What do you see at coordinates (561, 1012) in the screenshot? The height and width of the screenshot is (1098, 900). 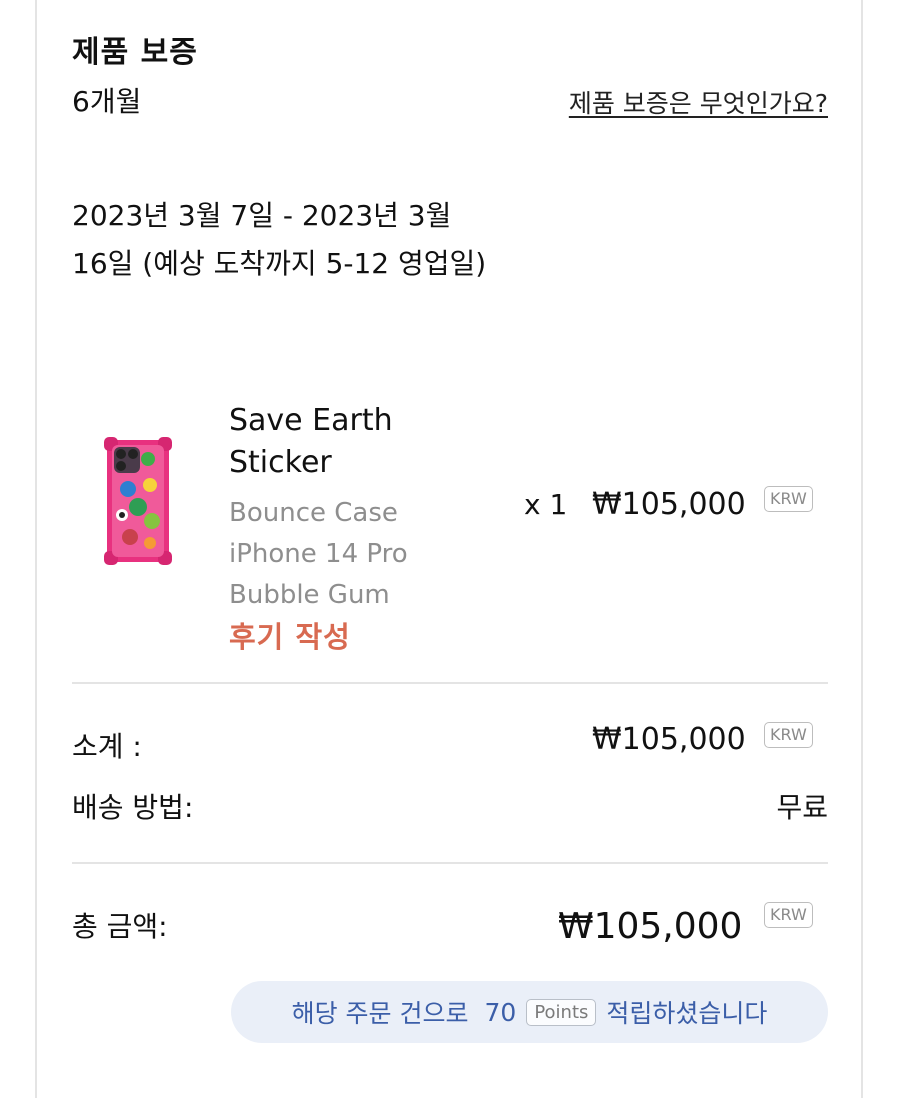 I see `points-unit-badge: Points` at bounding box center [561, 1012].